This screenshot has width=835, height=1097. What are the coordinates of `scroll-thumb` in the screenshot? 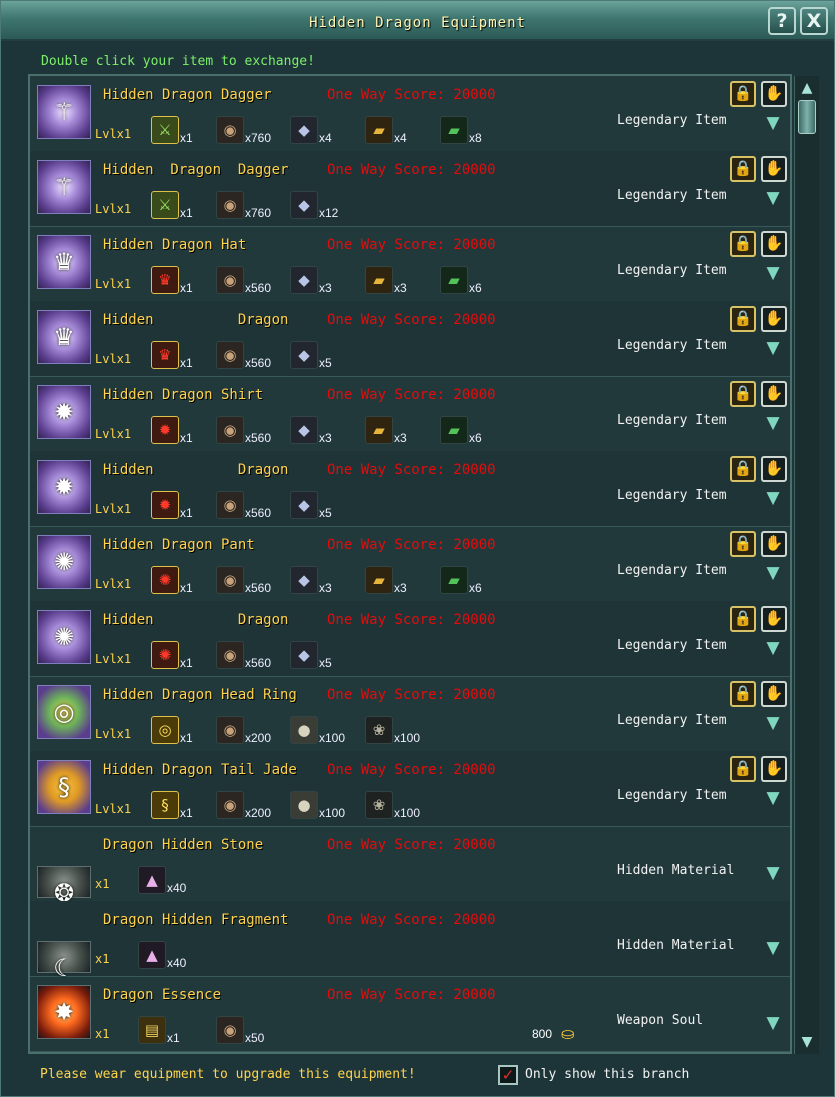 It's located at (807, 117).